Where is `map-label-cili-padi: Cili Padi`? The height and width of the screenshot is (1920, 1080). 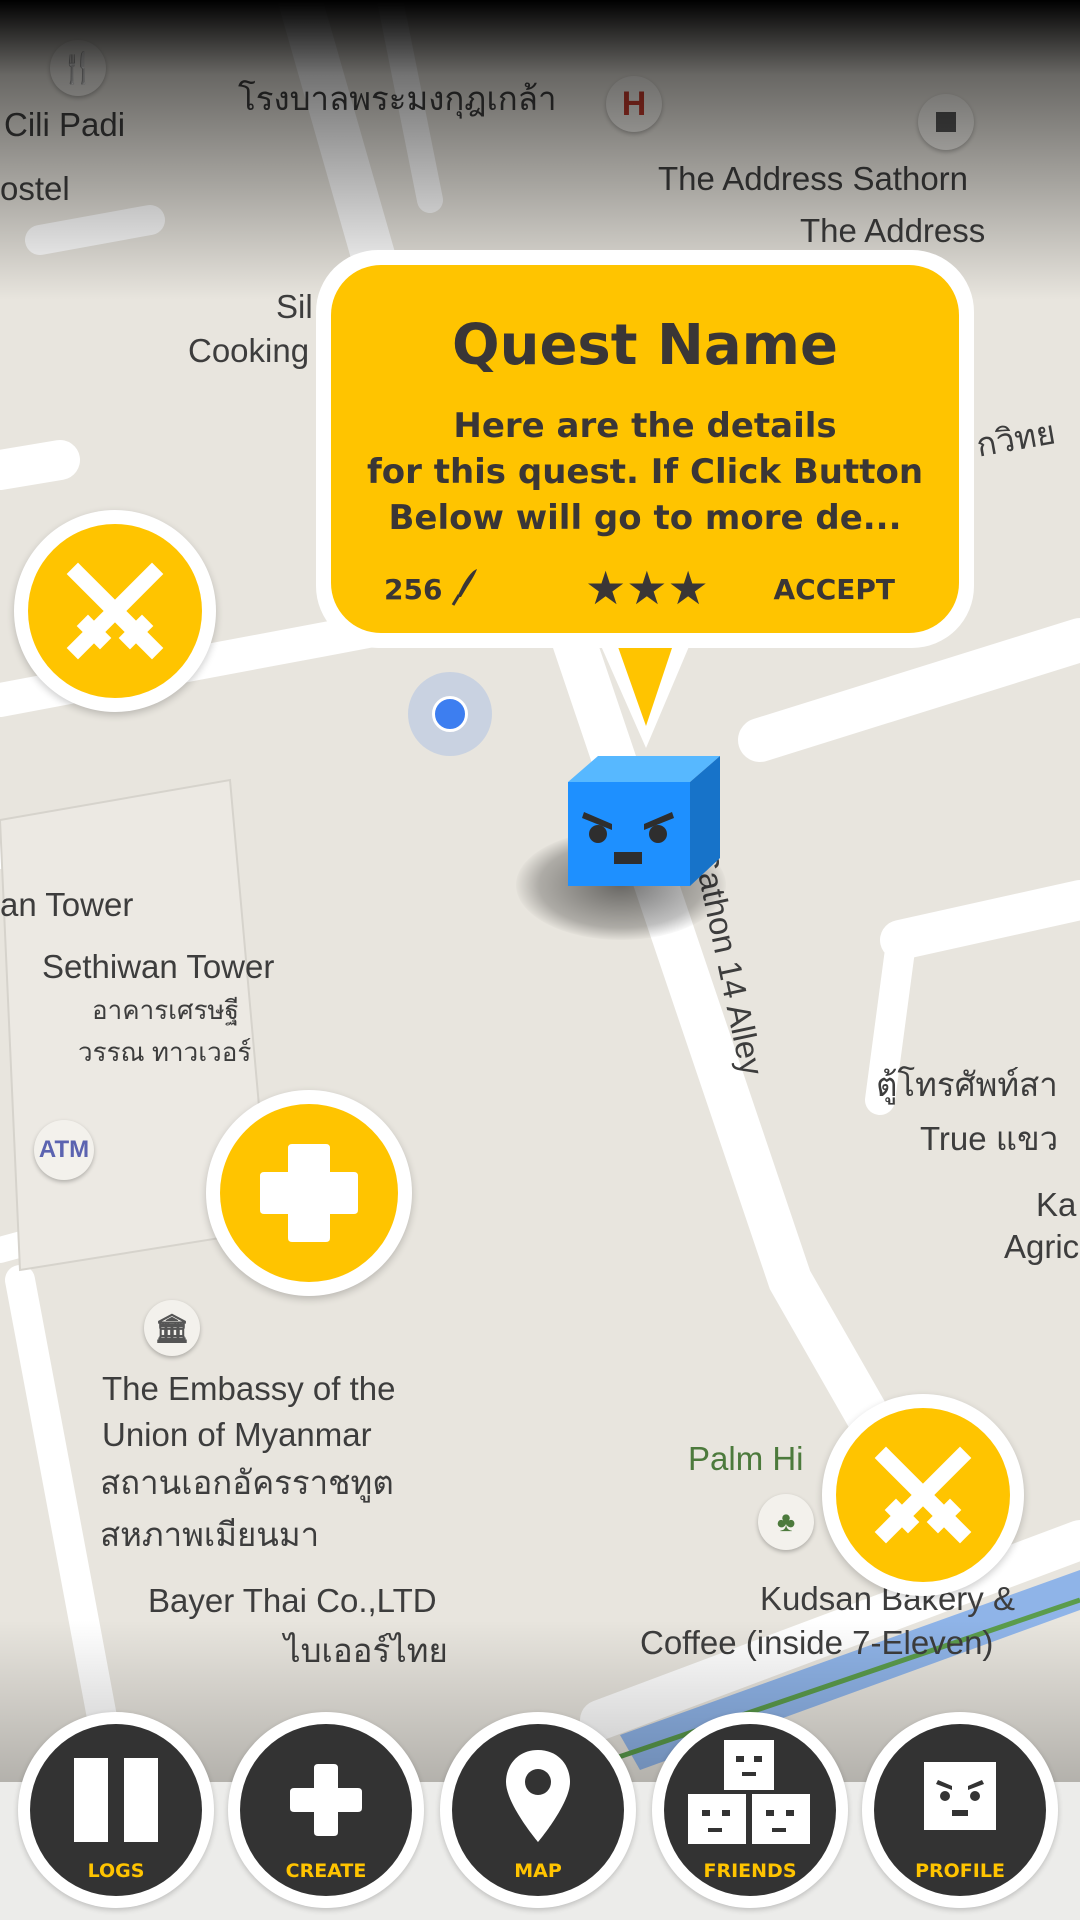
map-label-cili-padi: Cili Padi is located at coordinates (65, 124).